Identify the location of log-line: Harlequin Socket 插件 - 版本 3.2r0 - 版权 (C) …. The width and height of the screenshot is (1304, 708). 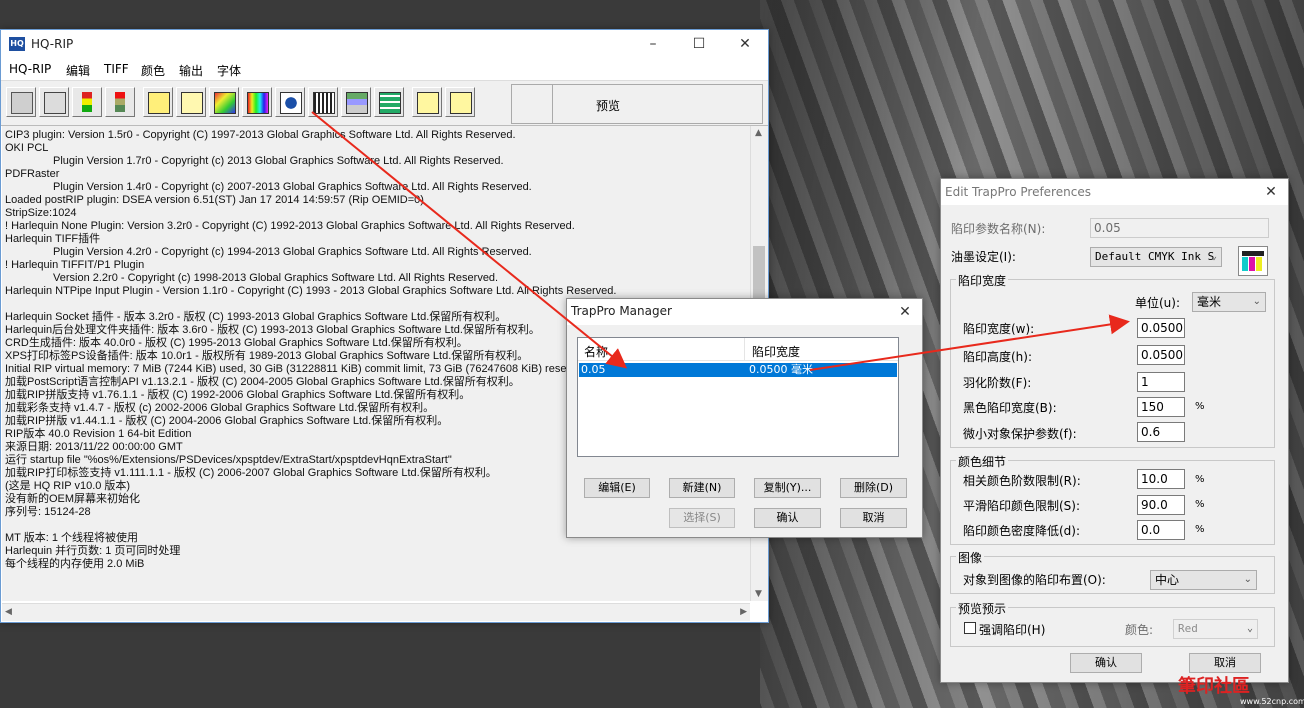
(256, 317).